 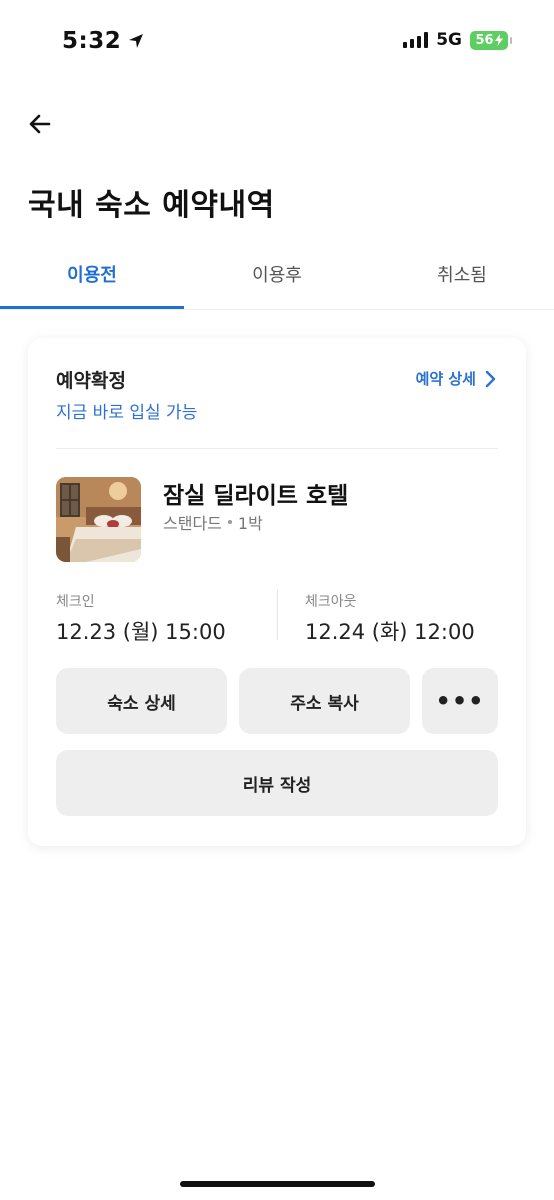 I want to click on home-indicator, so click(x=277, y=1184).